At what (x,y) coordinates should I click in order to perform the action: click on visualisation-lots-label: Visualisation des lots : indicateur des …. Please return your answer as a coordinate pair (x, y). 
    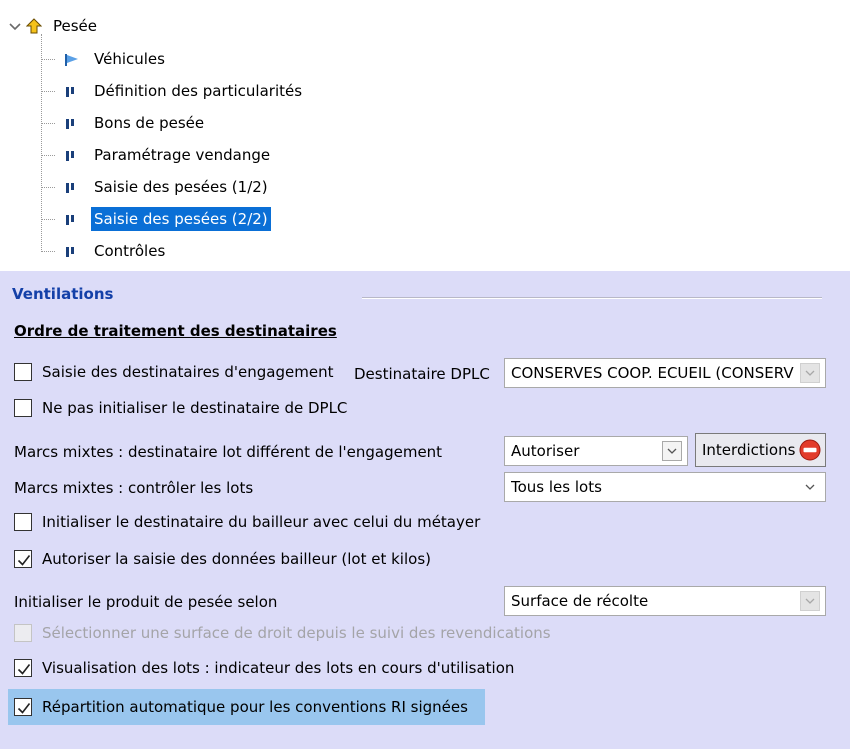
    Looking at the image, I should click on (278, 668).